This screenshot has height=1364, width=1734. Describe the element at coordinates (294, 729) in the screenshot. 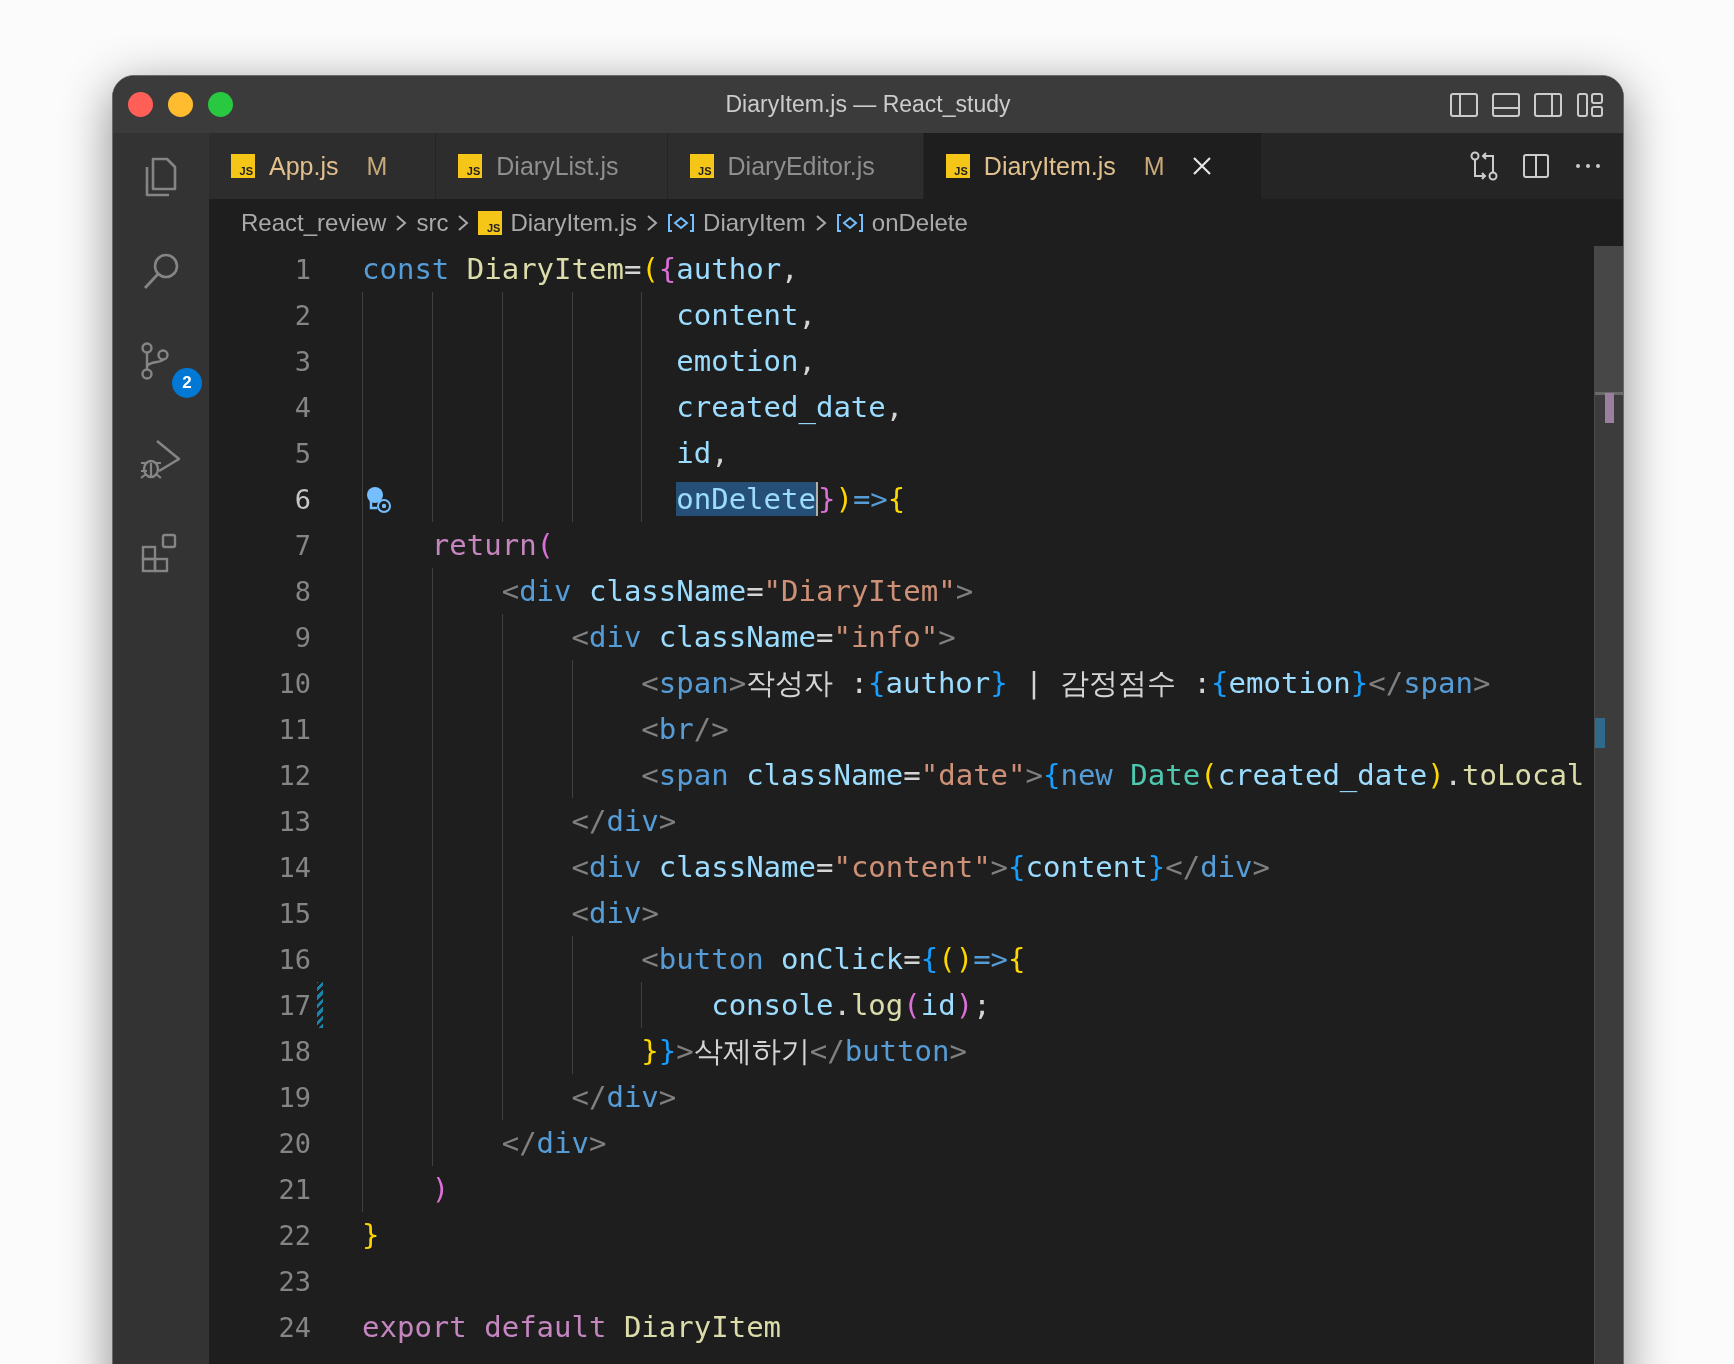

I see `line-number: 11` at that location.